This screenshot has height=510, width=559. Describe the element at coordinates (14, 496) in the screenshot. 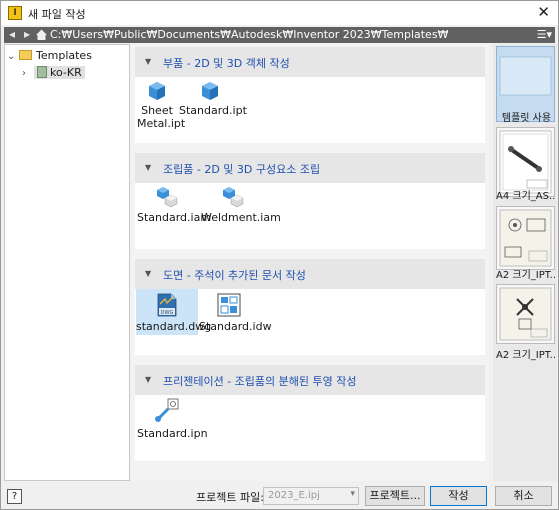

I see `help-icon: ?` at that location.